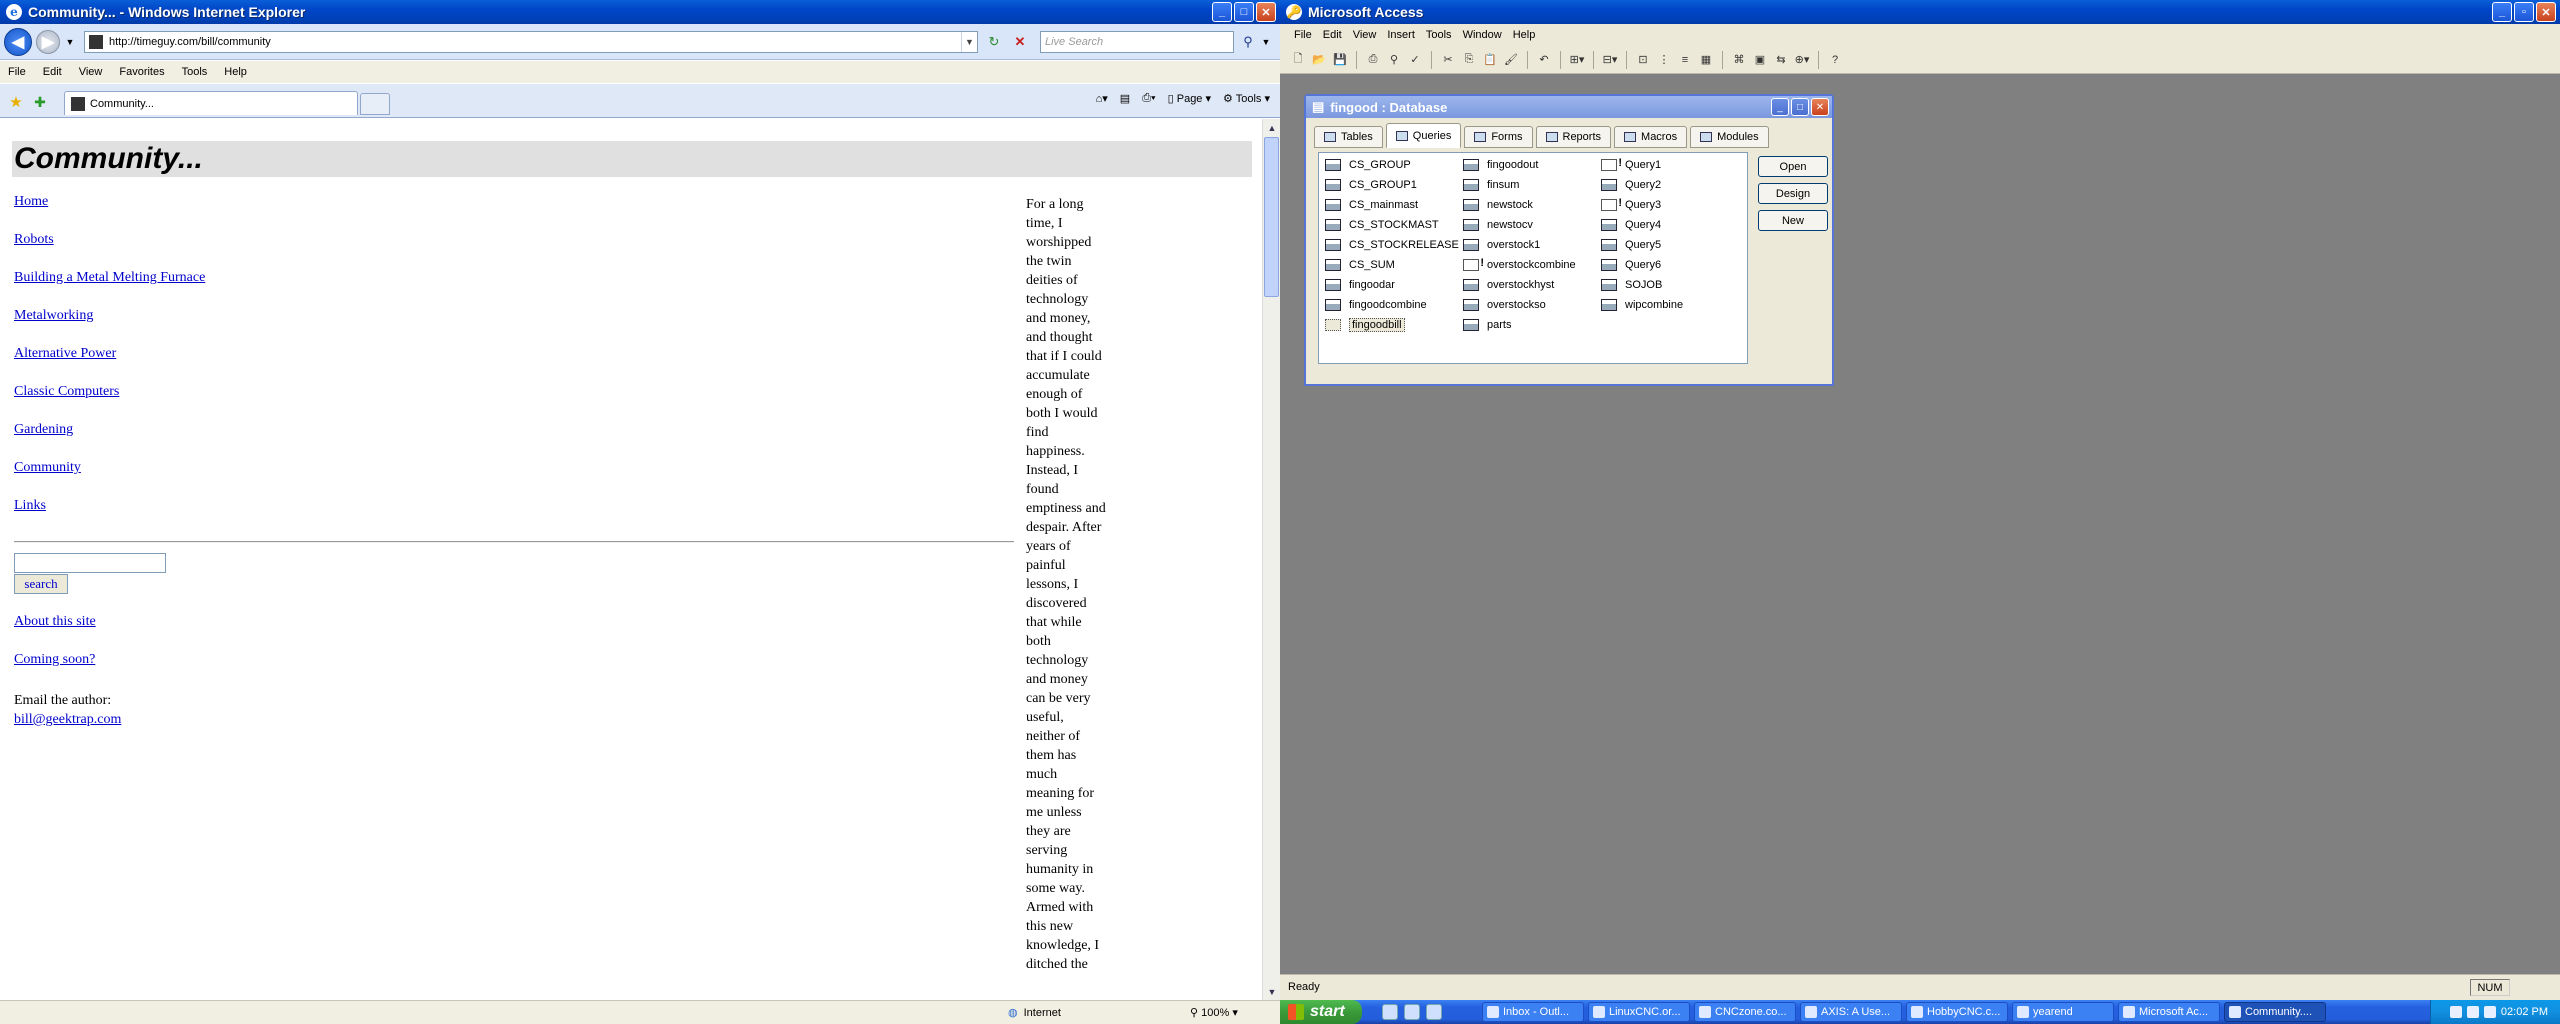 The width and height of the screenshot is (2560, 1024). I want to click on db-close-button: ✕, so click(1820, 107).